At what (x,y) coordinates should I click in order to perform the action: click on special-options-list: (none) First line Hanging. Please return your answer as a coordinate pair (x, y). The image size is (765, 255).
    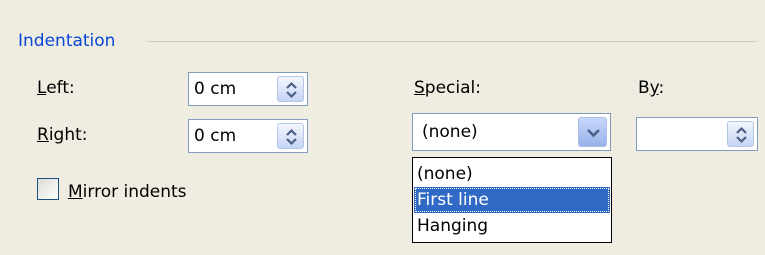
    Looking at the image, I should click on (512, 200).